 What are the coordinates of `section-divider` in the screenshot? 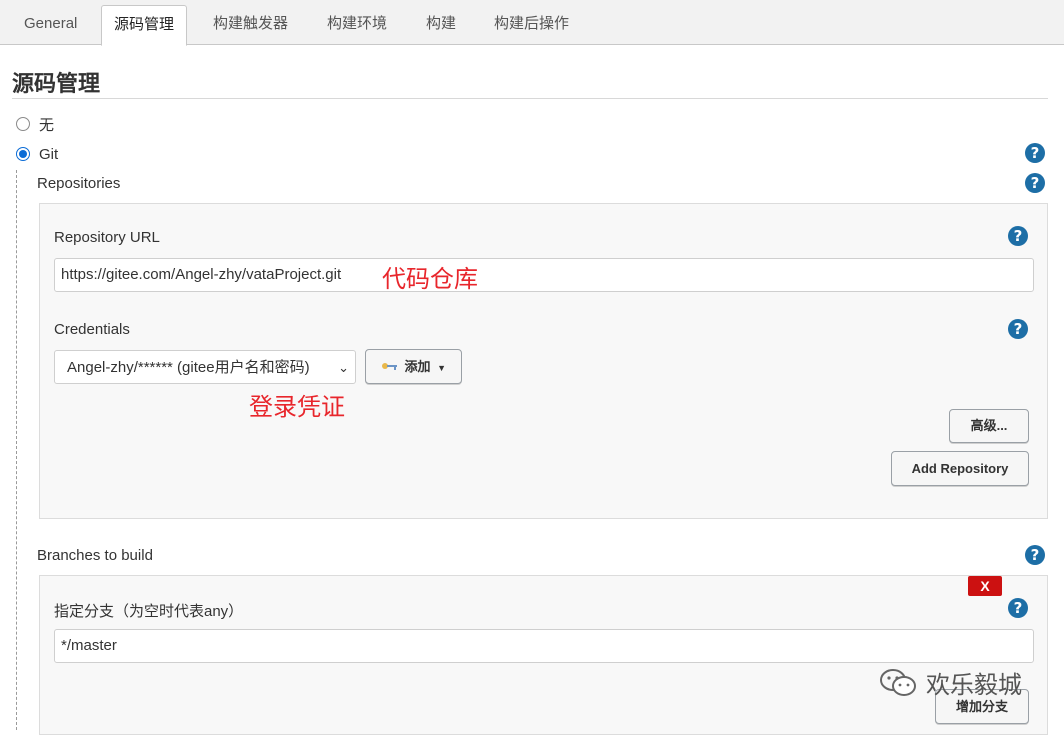 It's located at (530, 98).